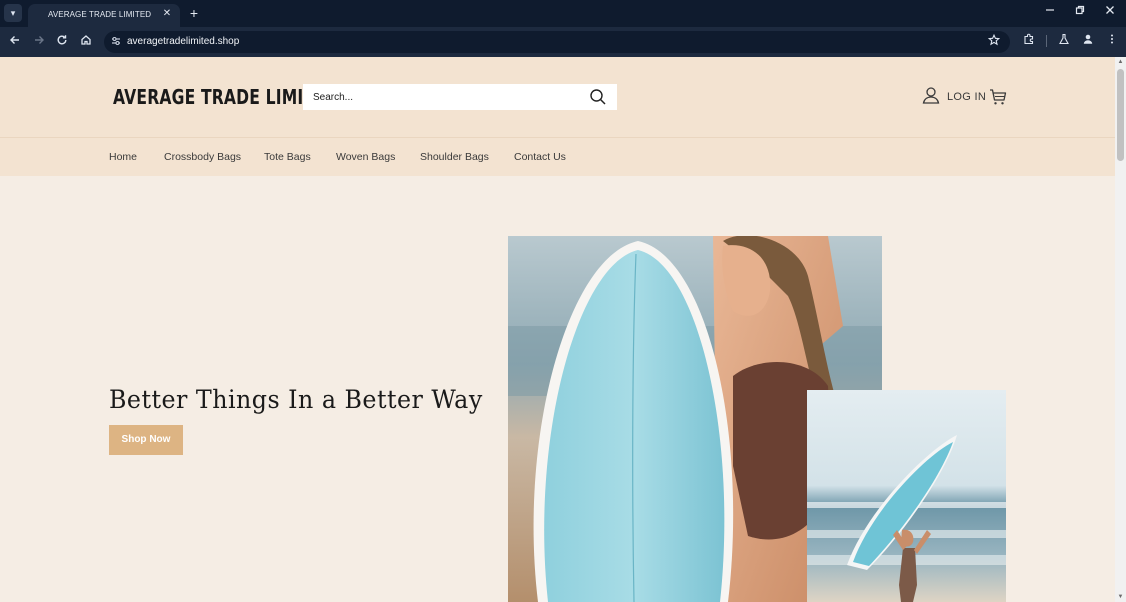 The width and height of the screenshot is (1126, 602). I want to click on labs-icon, so click(1064, 42).